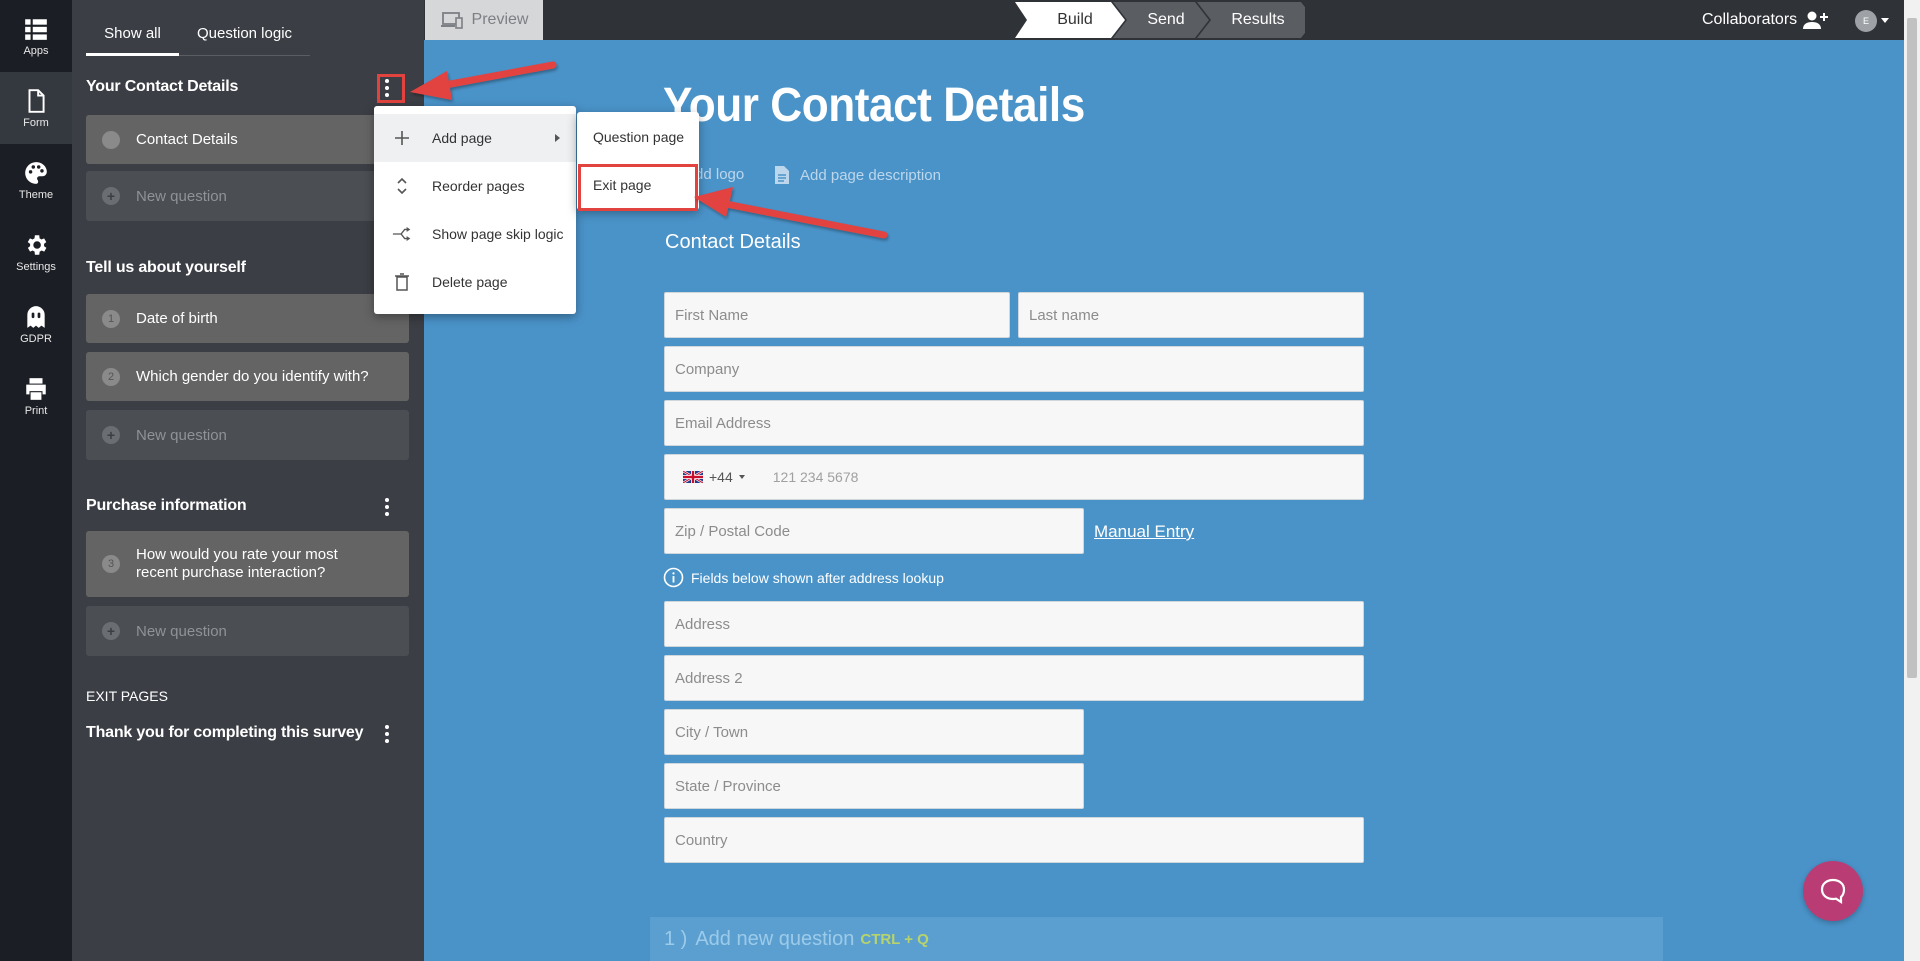  Describe the element at coordinates (1912, 348) in the screenshot. I see `scrollbar-thumb` at that location.